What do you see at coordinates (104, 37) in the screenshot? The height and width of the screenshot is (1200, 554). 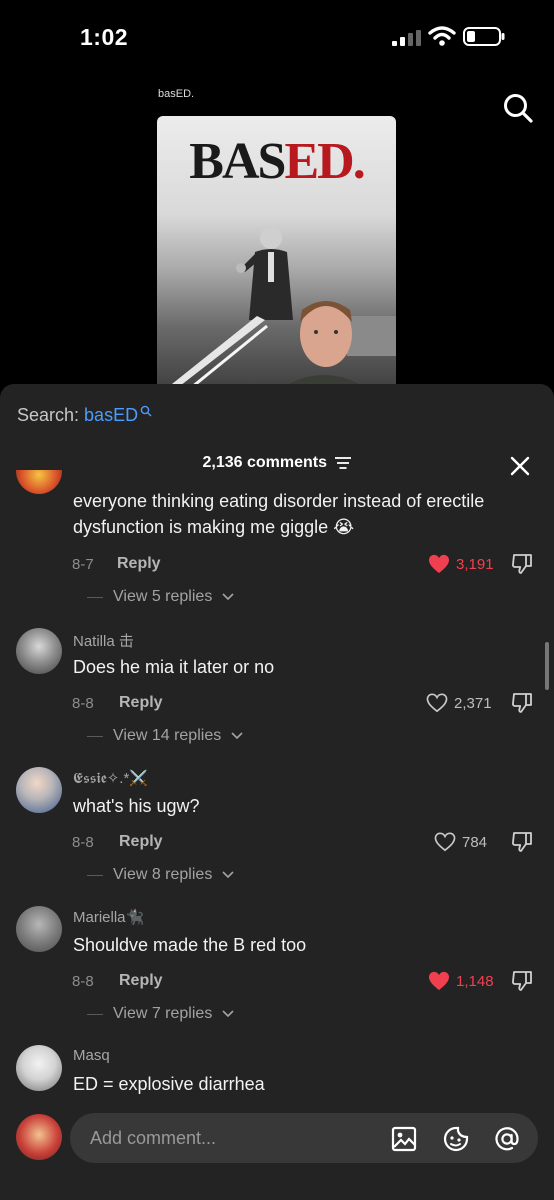 I see `status-time: 1:02` at bounding box center [104, 37].